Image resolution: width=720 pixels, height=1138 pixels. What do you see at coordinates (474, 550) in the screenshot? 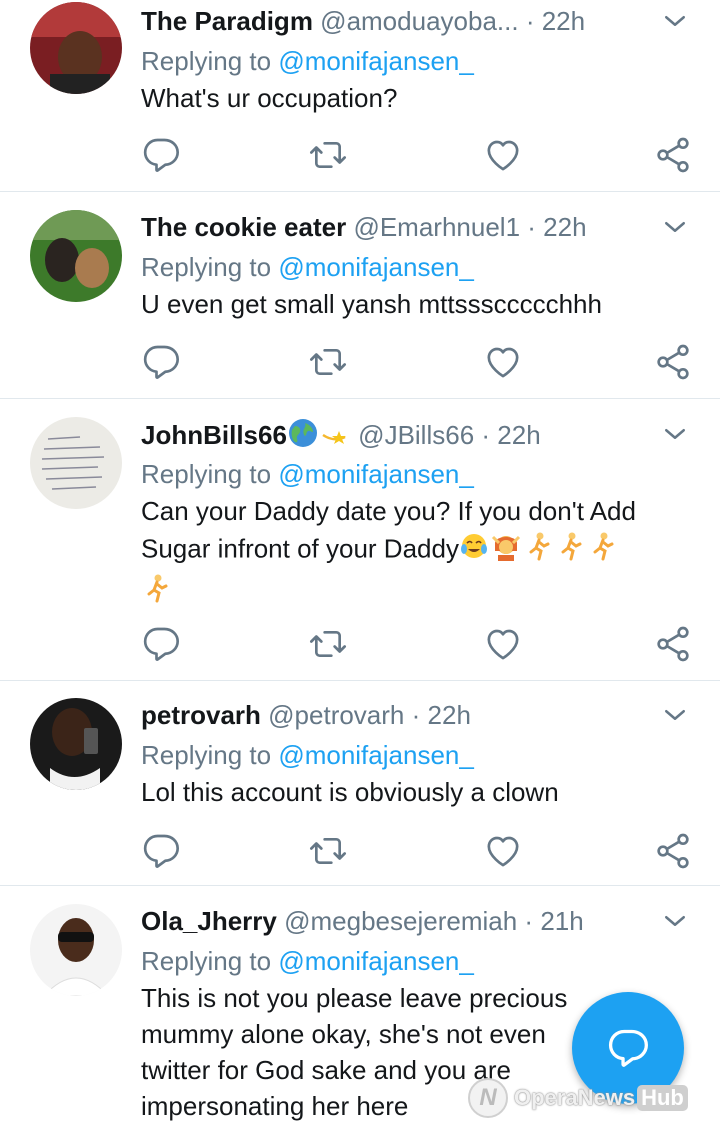
I see `tears-of-joy-emoji-icon` at bounding box center [474, 550].